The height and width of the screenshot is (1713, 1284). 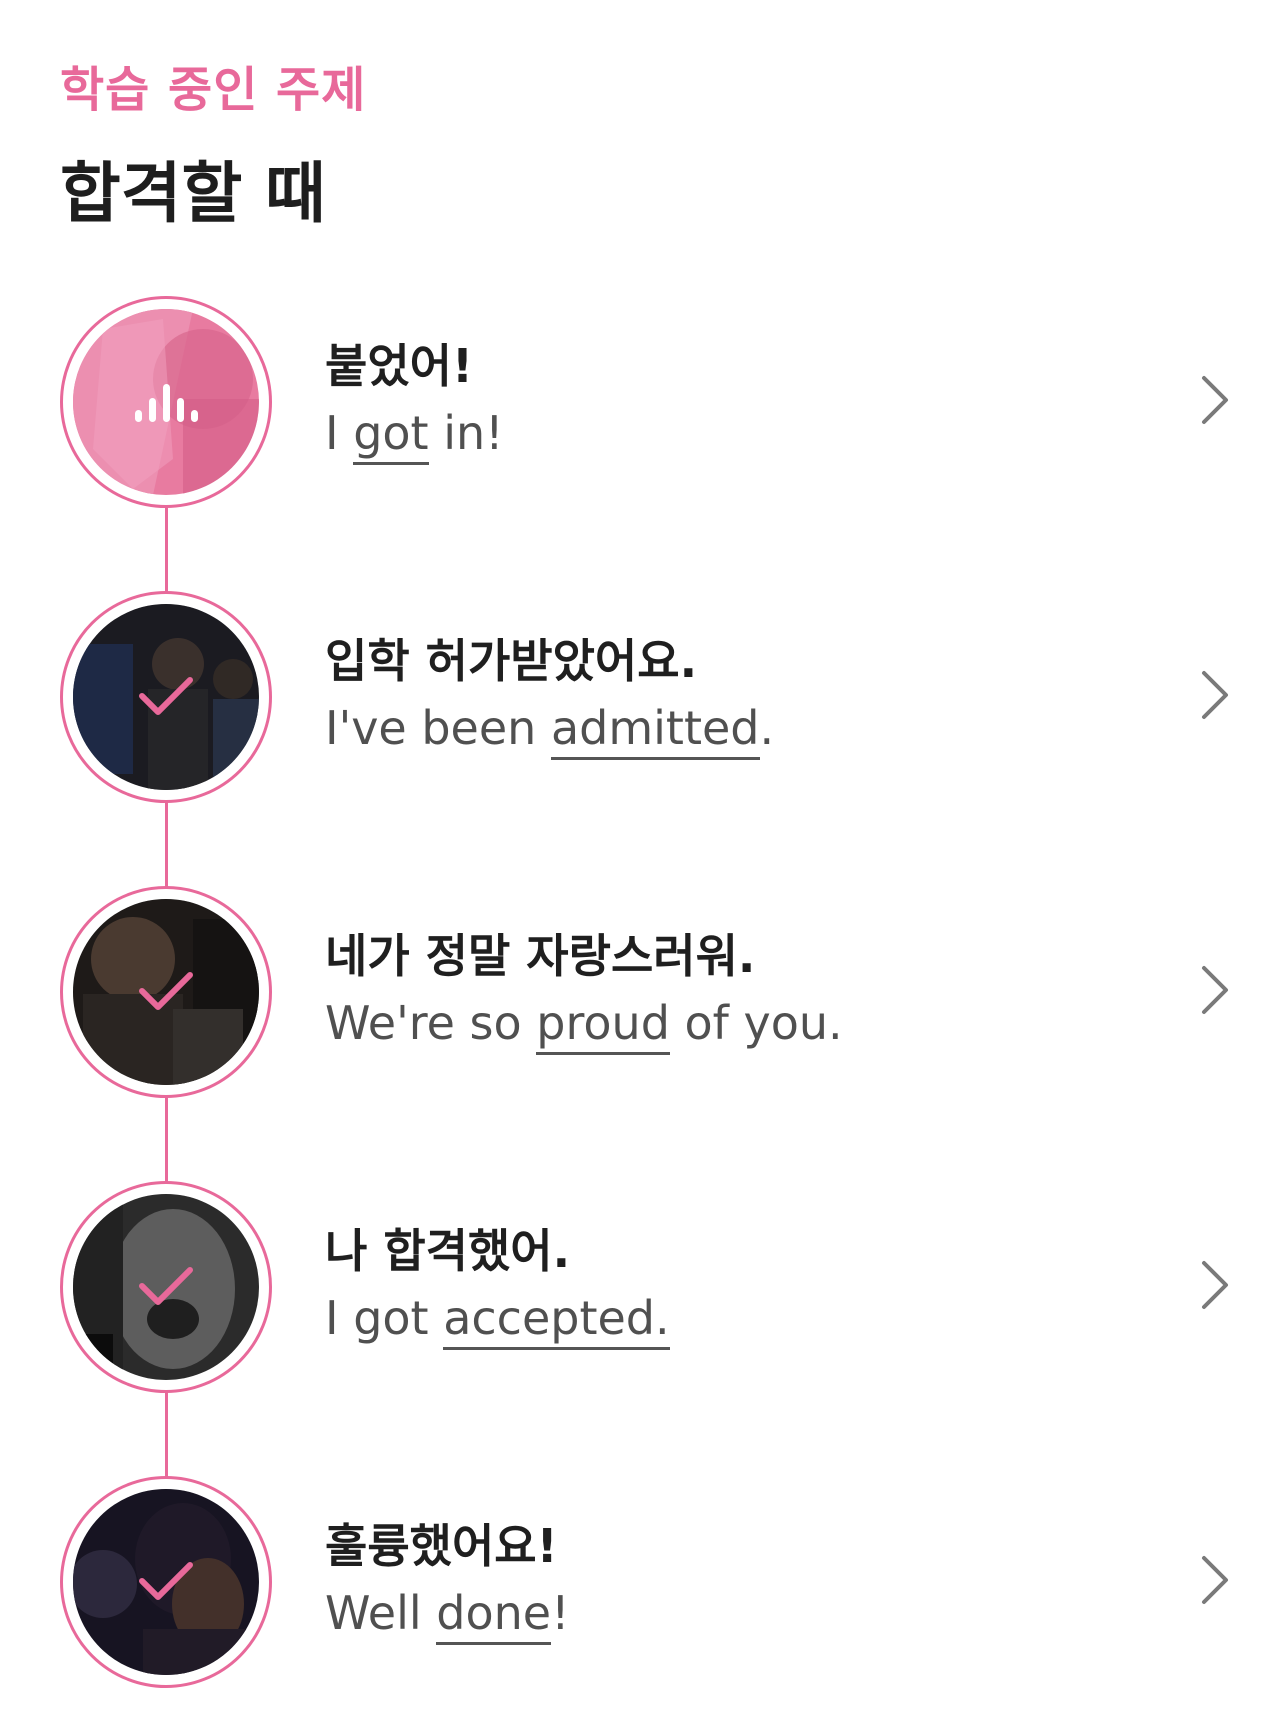 I want to click on lesson-korean: 훌륭했어요!, so click(x=441, y=1546).